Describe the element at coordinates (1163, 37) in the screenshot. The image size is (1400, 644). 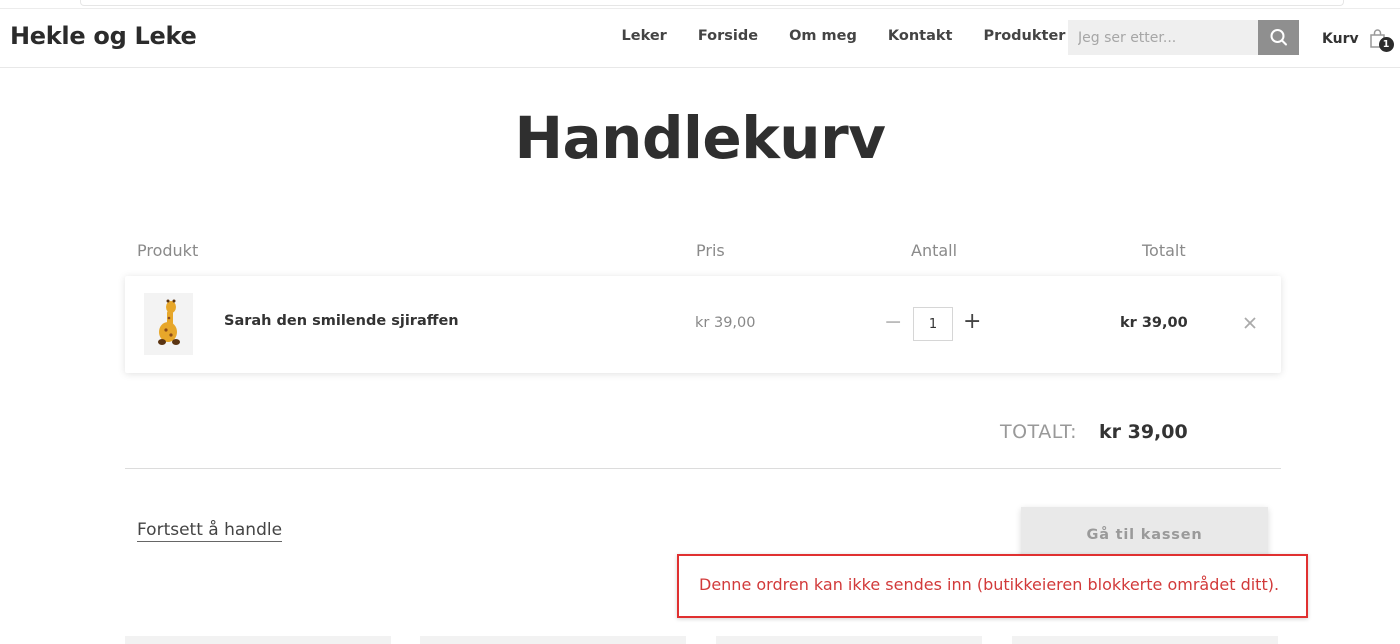
I see `search-input` at that location.